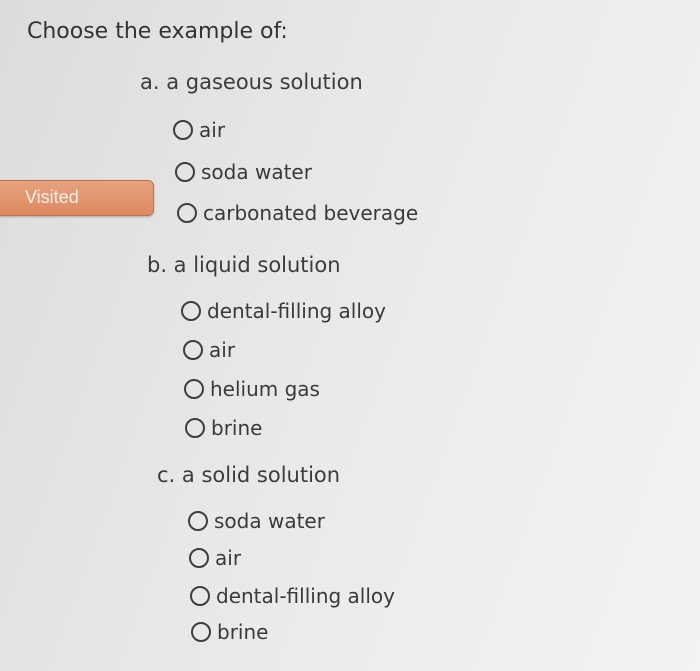 This screenshot has width=700, height=671. I want to click on question-c-option-air: air, so click(215, 558).